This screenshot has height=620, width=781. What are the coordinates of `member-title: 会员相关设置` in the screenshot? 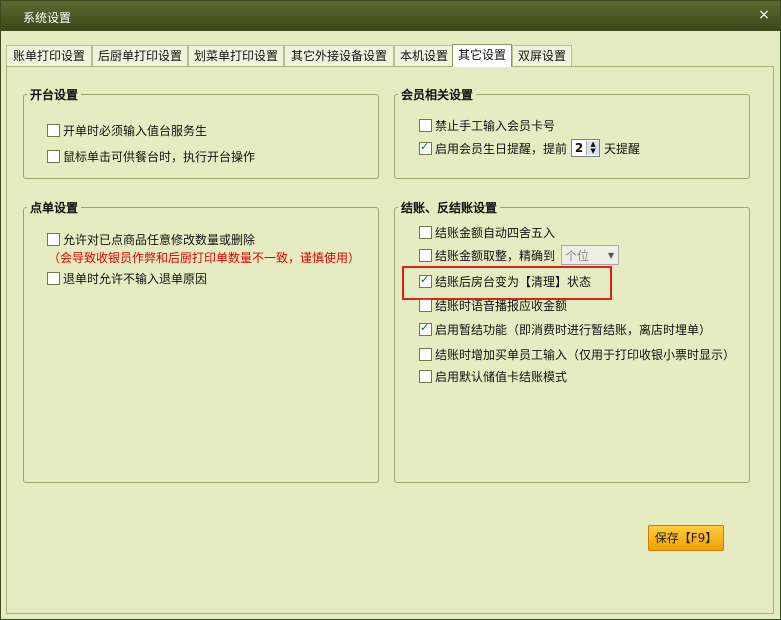 It's located at (437, 94).